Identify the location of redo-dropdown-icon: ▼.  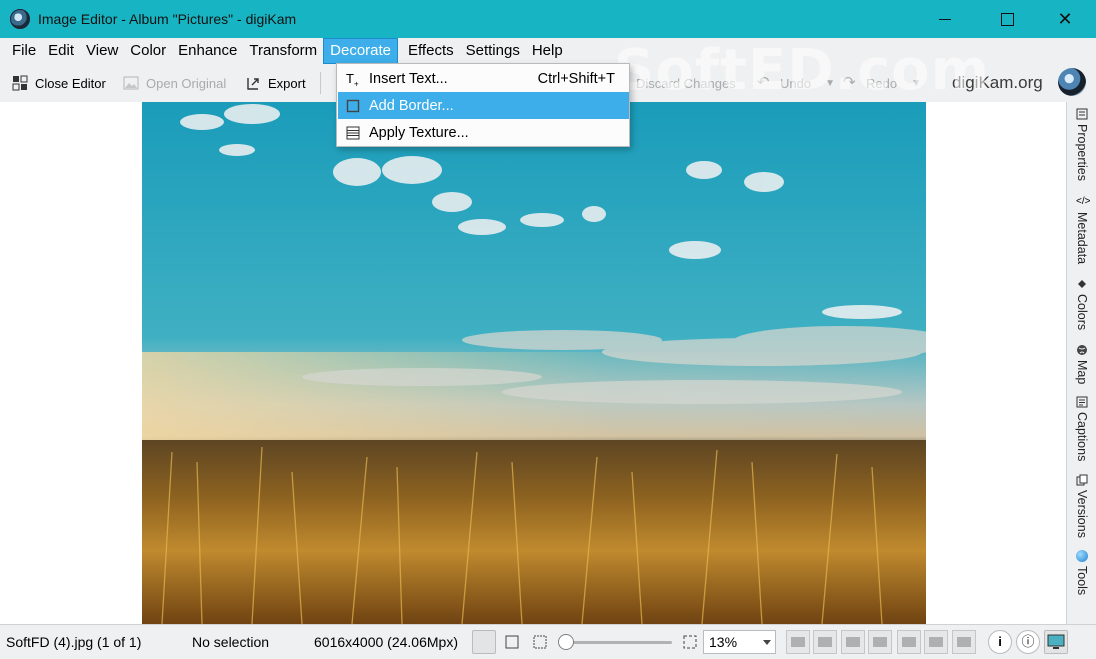
(916, 83).